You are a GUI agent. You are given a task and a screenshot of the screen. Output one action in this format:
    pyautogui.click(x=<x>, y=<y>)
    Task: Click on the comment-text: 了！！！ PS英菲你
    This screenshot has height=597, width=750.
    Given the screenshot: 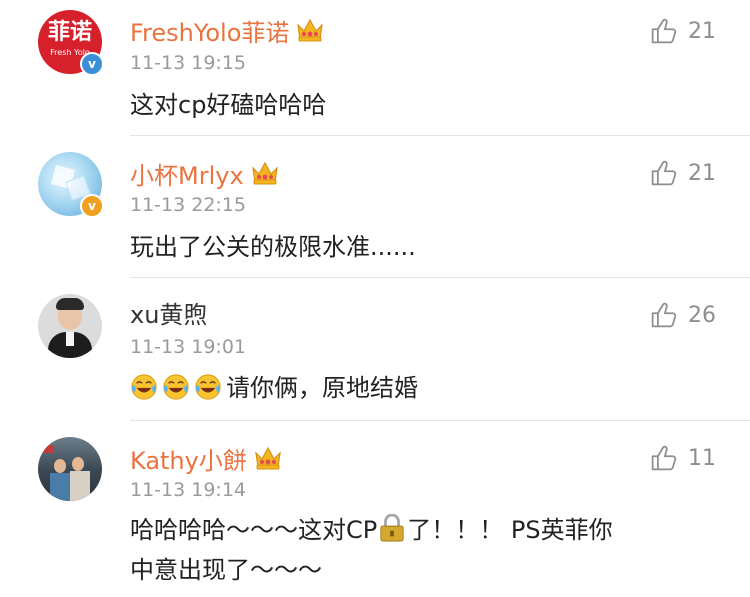 What is the action you would take?
    pyautogui.click(x=510, y=530)
    